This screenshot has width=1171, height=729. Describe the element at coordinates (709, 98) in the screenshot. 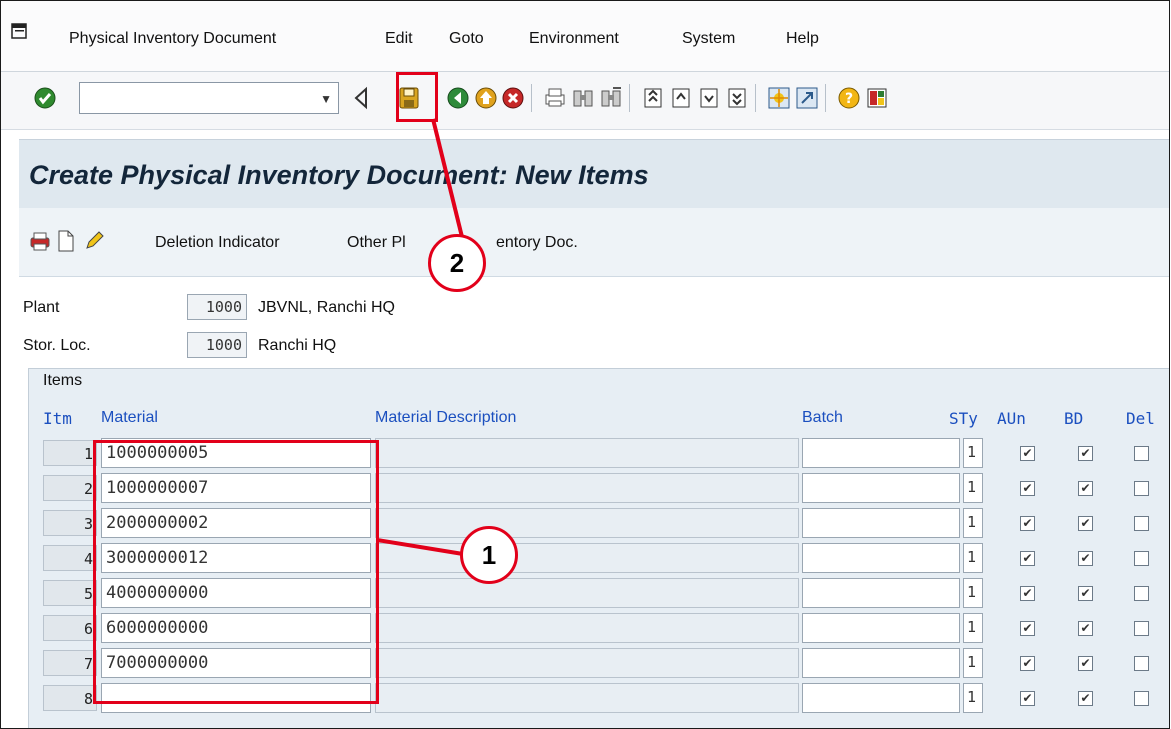

I see `next-page-icon` at that location.